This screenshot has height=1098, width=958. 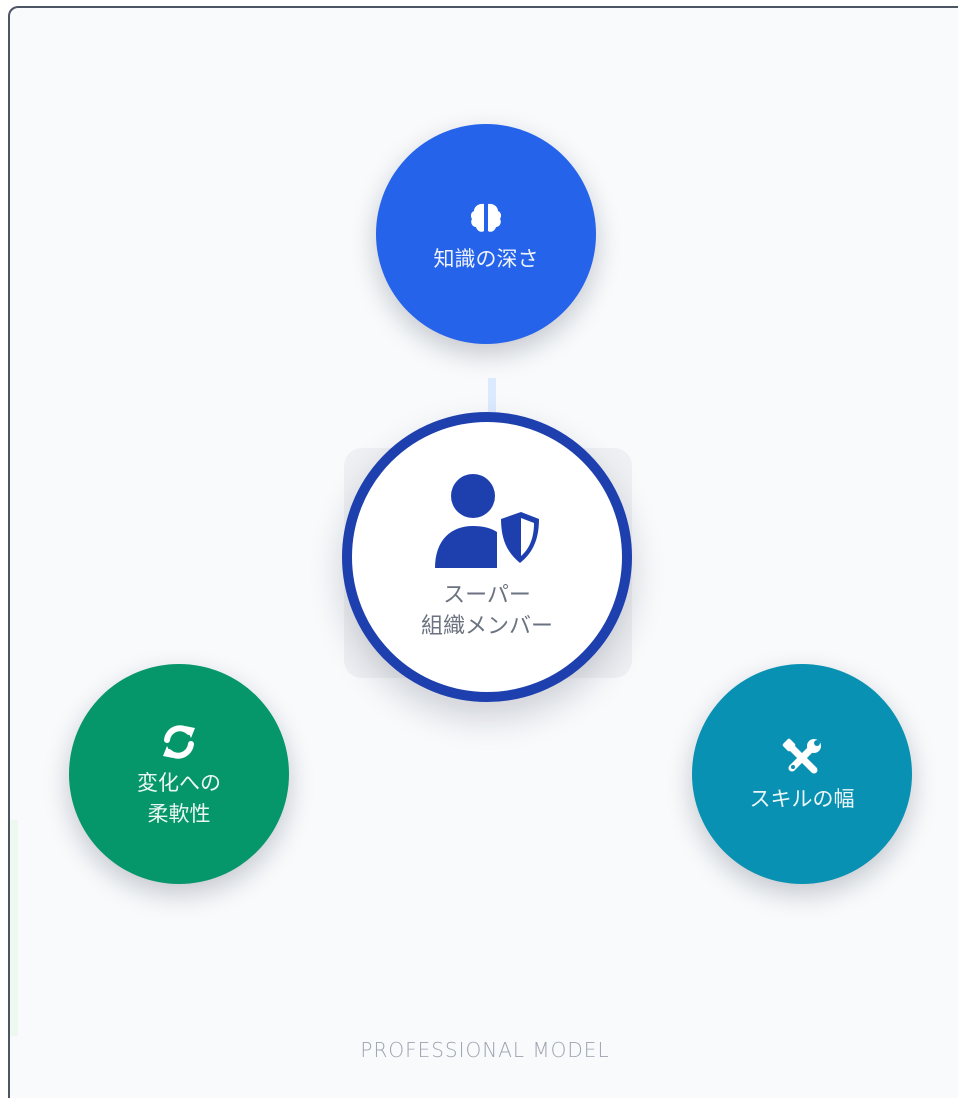 I want to click on super-member-center-node: スーパー 組織メンバー, so click(x=487, y=557).